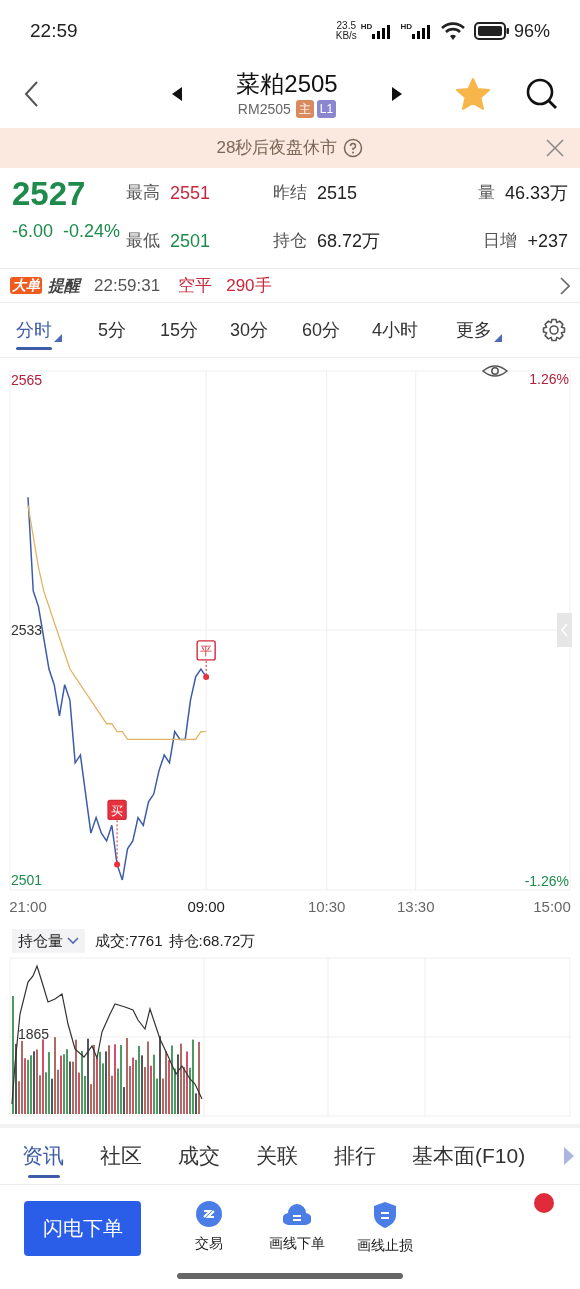 Image resolution: width=580 pixels, height=1289 pixels. Describe the element at coordinates (209, 1228) in the screenshot. I see `toolbar-action: 交易` at that location.